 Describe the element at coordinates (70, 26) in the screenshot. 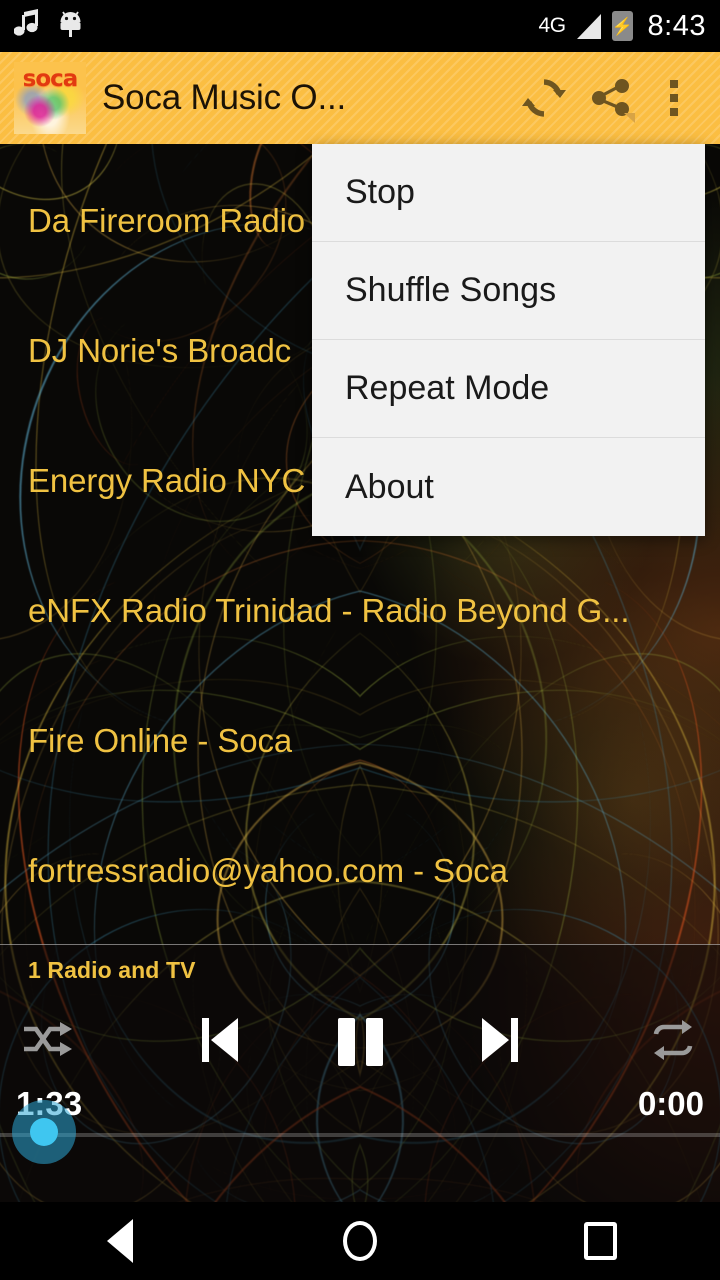

I see `android-robot-icon` at that location.